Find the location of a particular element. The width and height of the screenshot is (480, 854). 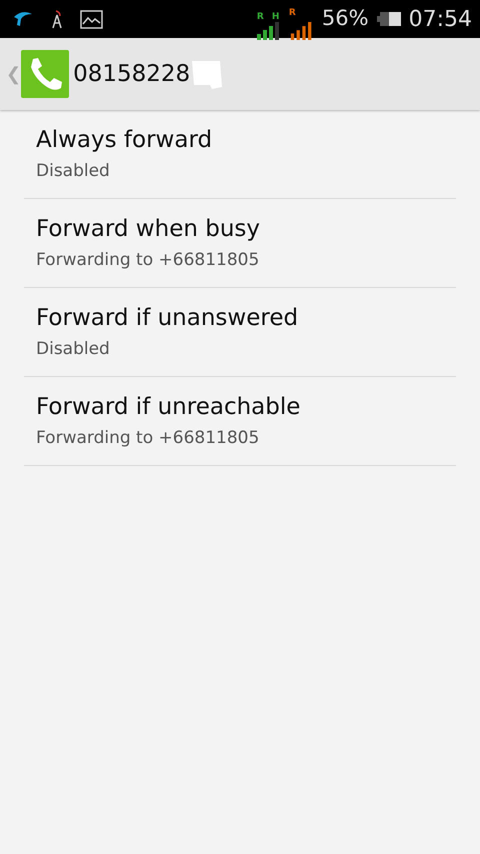

preference-item: Forward if unreachable Forwarding to +66811805 is located at coordinates (240, 421).